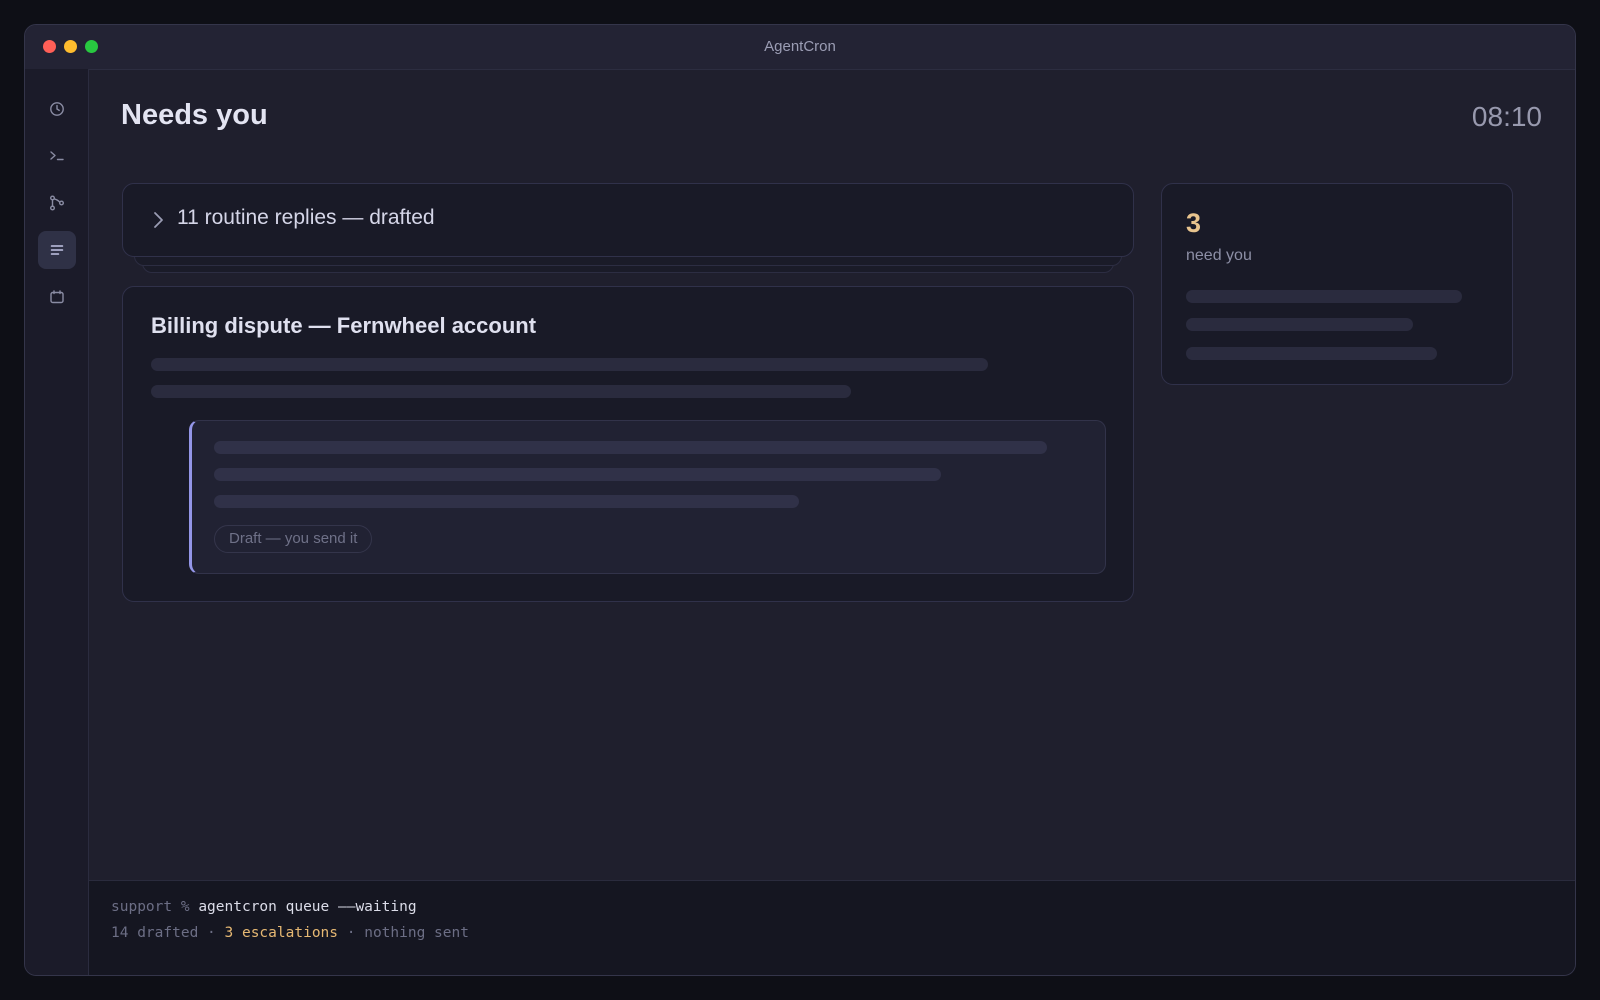  I want to click on terminal-prompt: support %, so click(155, 907).